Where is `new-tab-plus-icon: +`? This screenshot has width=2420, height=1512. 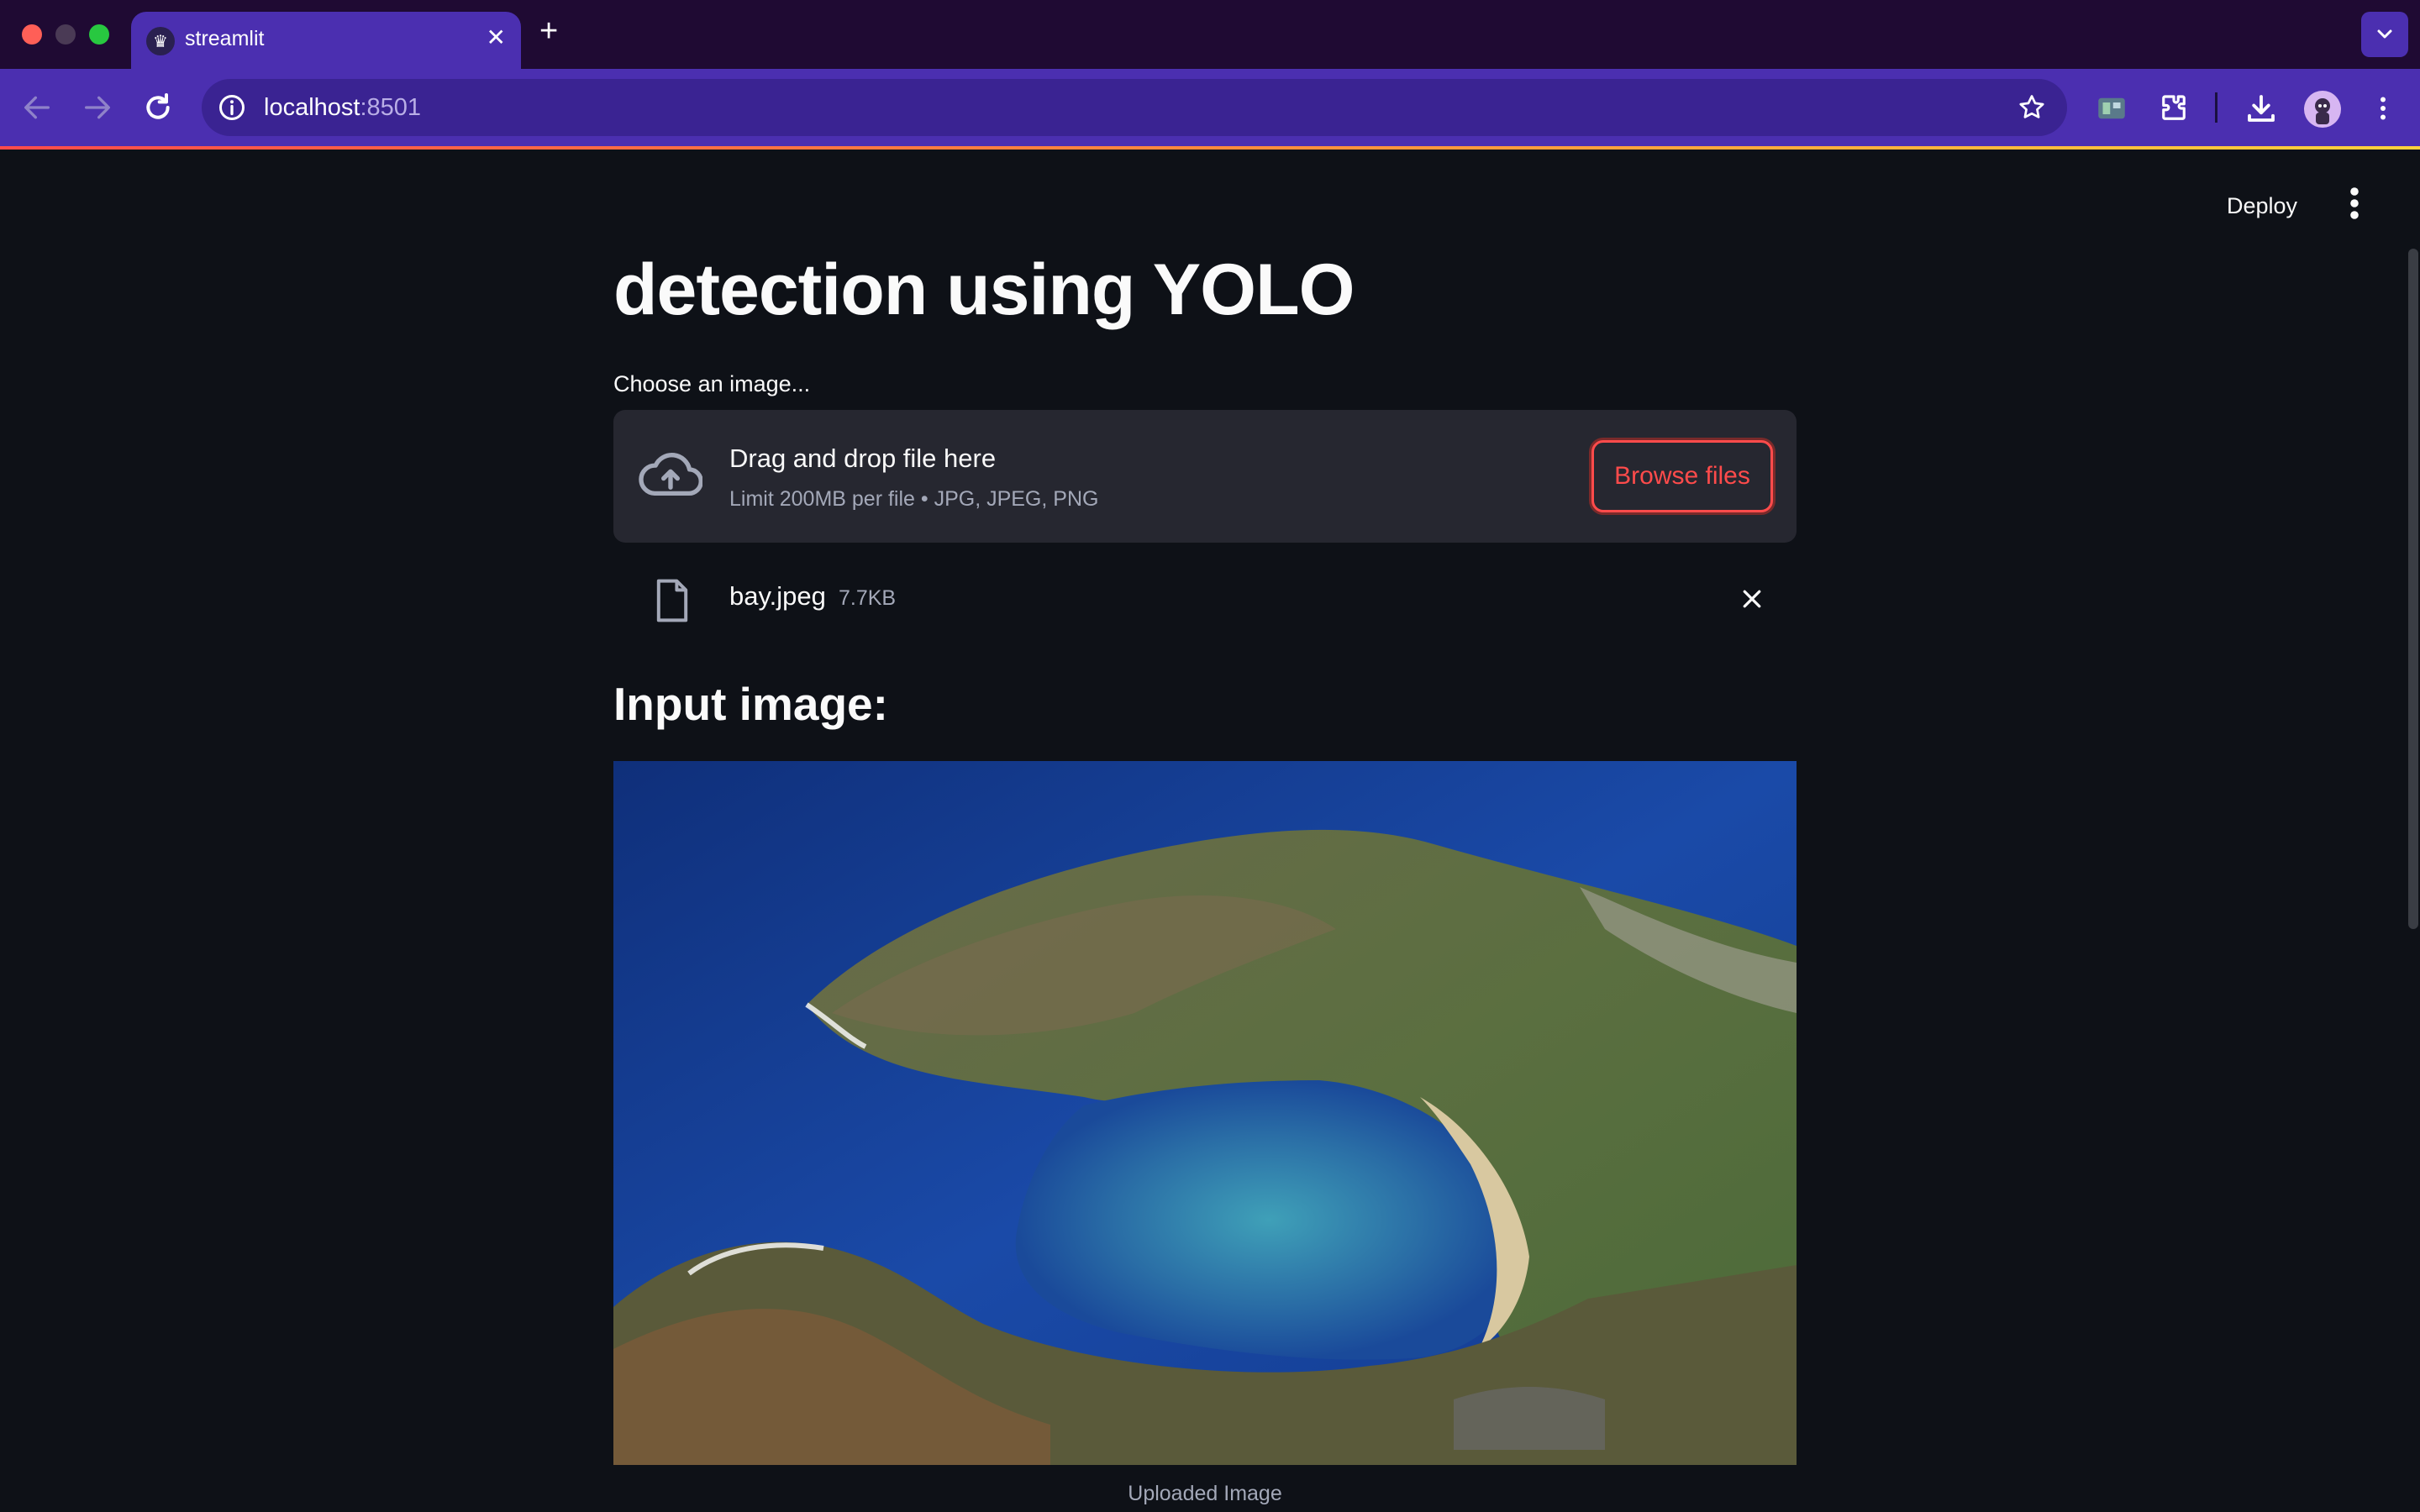 new-tab-plus-icon: + is located at coordinates (548, 31).